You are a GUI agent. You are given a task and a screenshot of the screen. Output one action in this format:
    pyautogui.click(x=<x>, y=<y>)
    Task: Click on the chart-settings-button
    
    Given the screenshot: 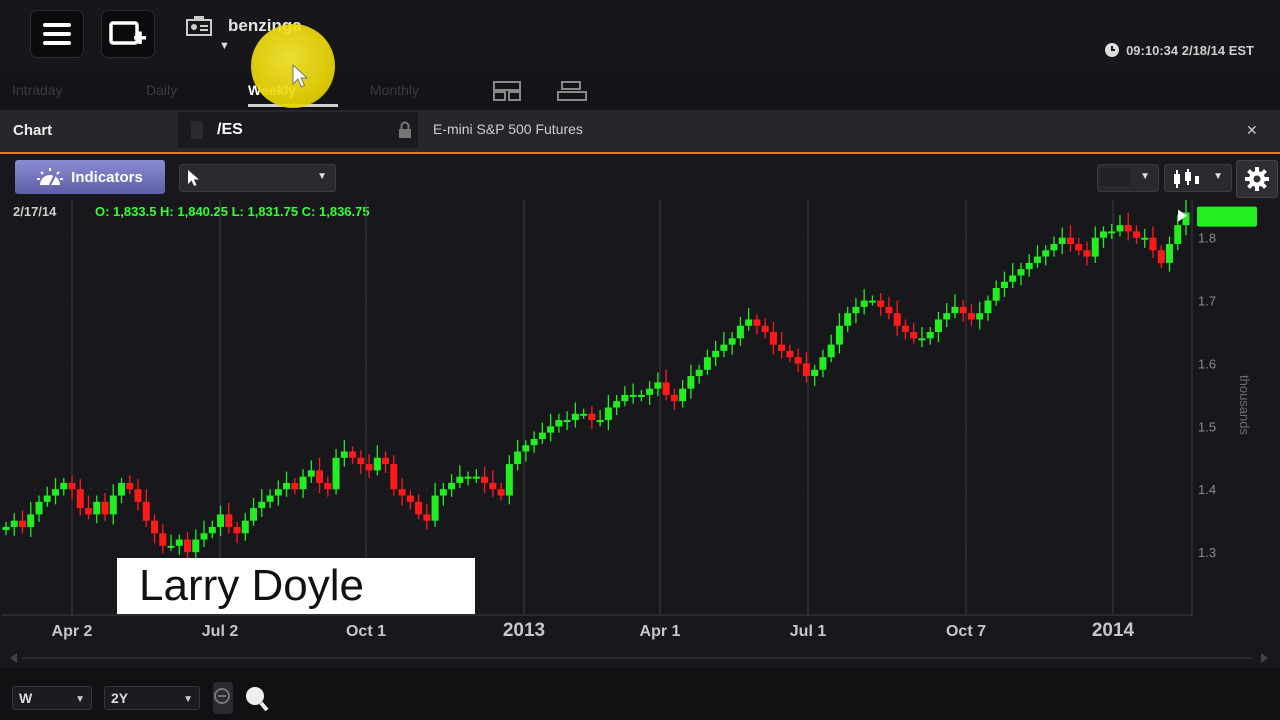 What is the action you would take?
    pyautogui.click(x=1257, y=179)
    